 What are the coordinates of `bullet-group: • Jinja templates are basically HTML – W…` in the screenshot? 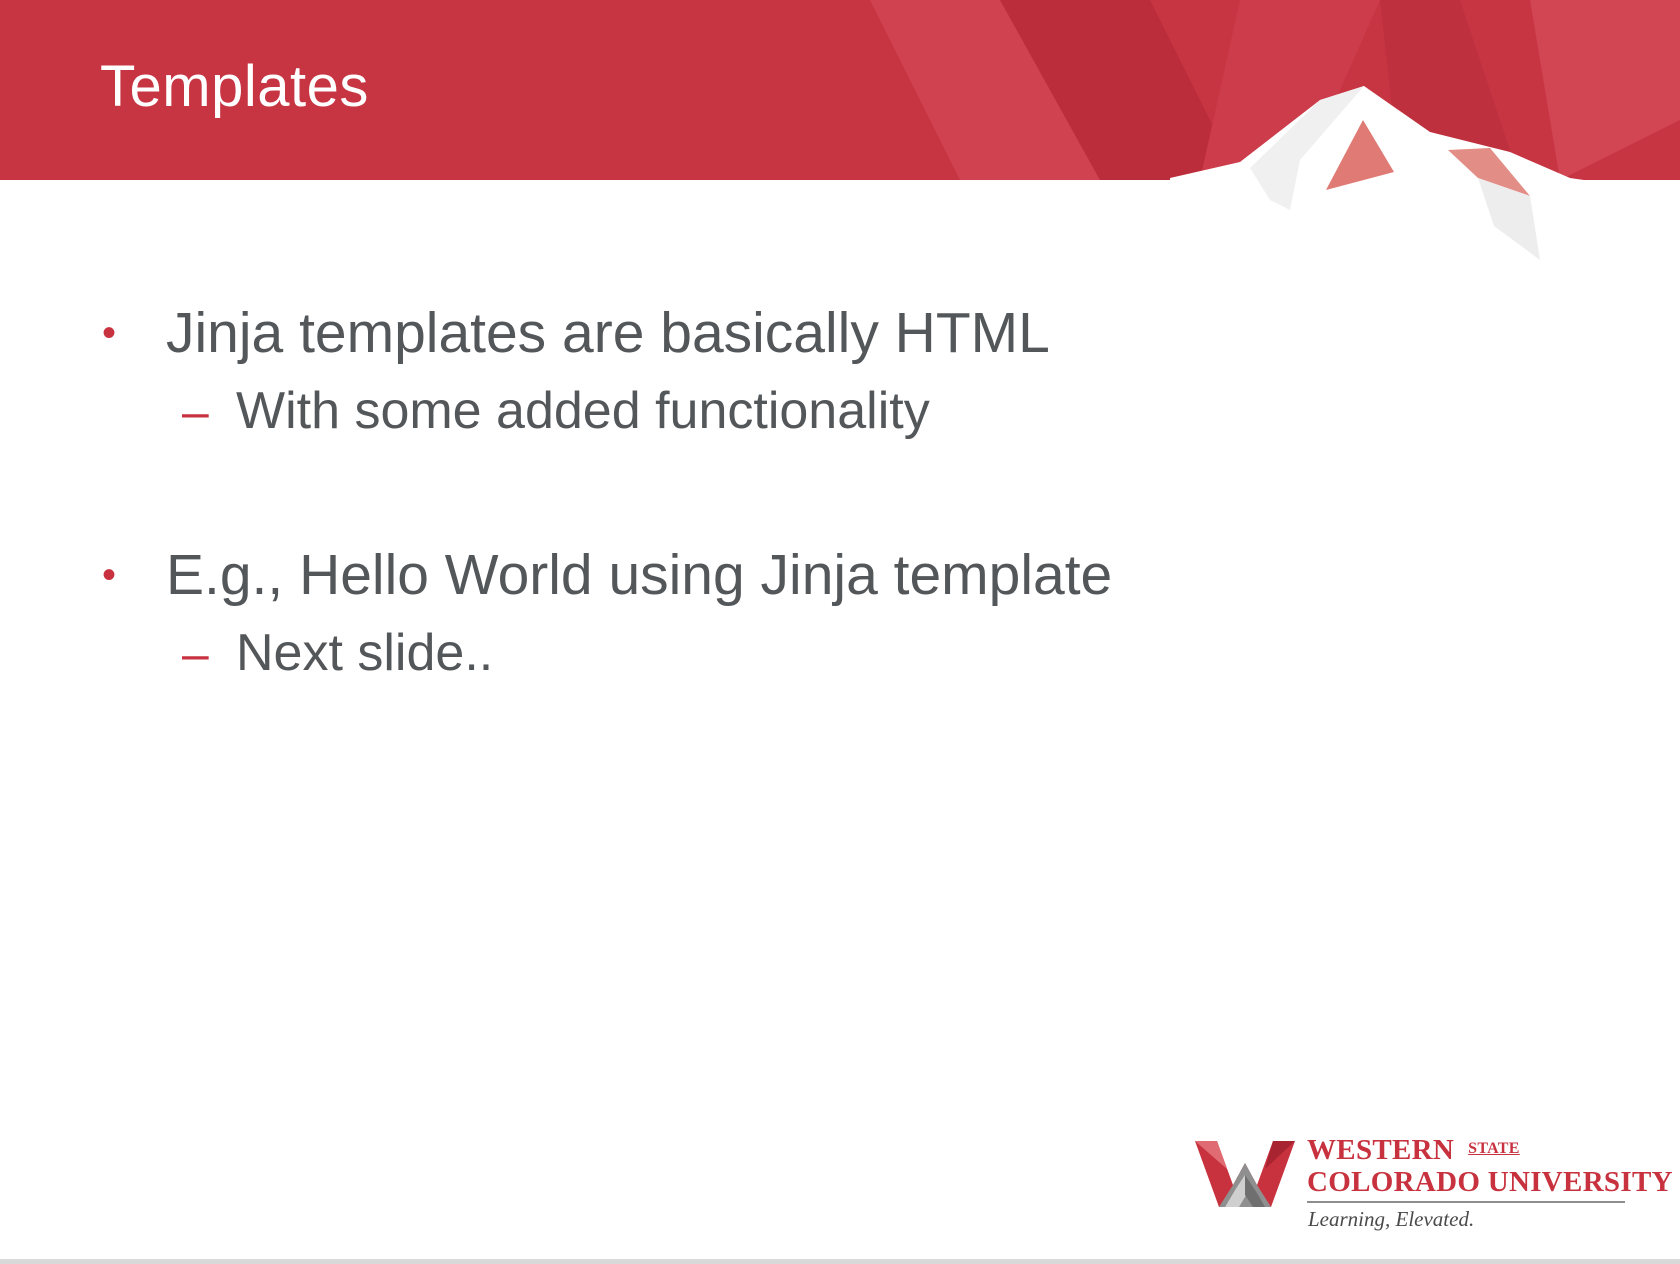 It's located at (800, 385).